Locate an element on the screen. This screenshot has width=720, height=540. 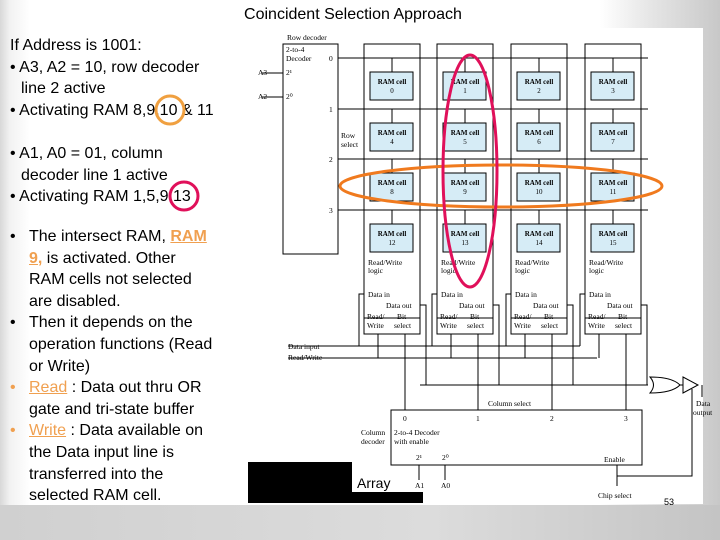
column-decoder-type: 2-to-4 Decoder is located at coordinates (417, 432).